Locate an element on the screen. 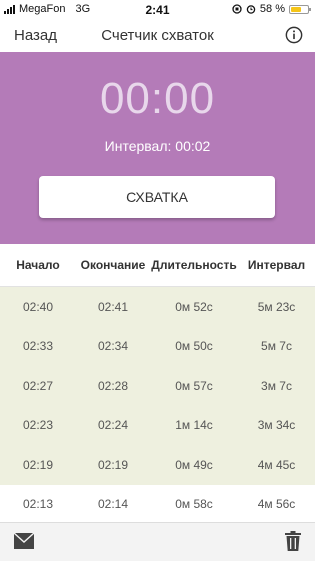 The width and height of the screenshot is (320, 561). cell-end: 02:28 is located at coordinates (113, 385).